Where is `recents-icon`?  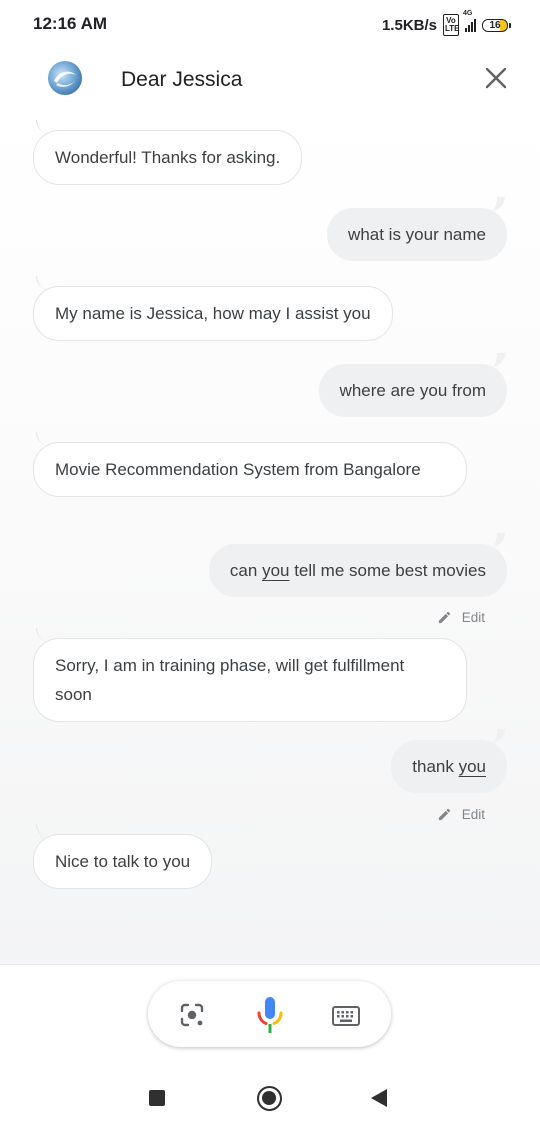
recents-icon is located at coordinates (157, 1098).